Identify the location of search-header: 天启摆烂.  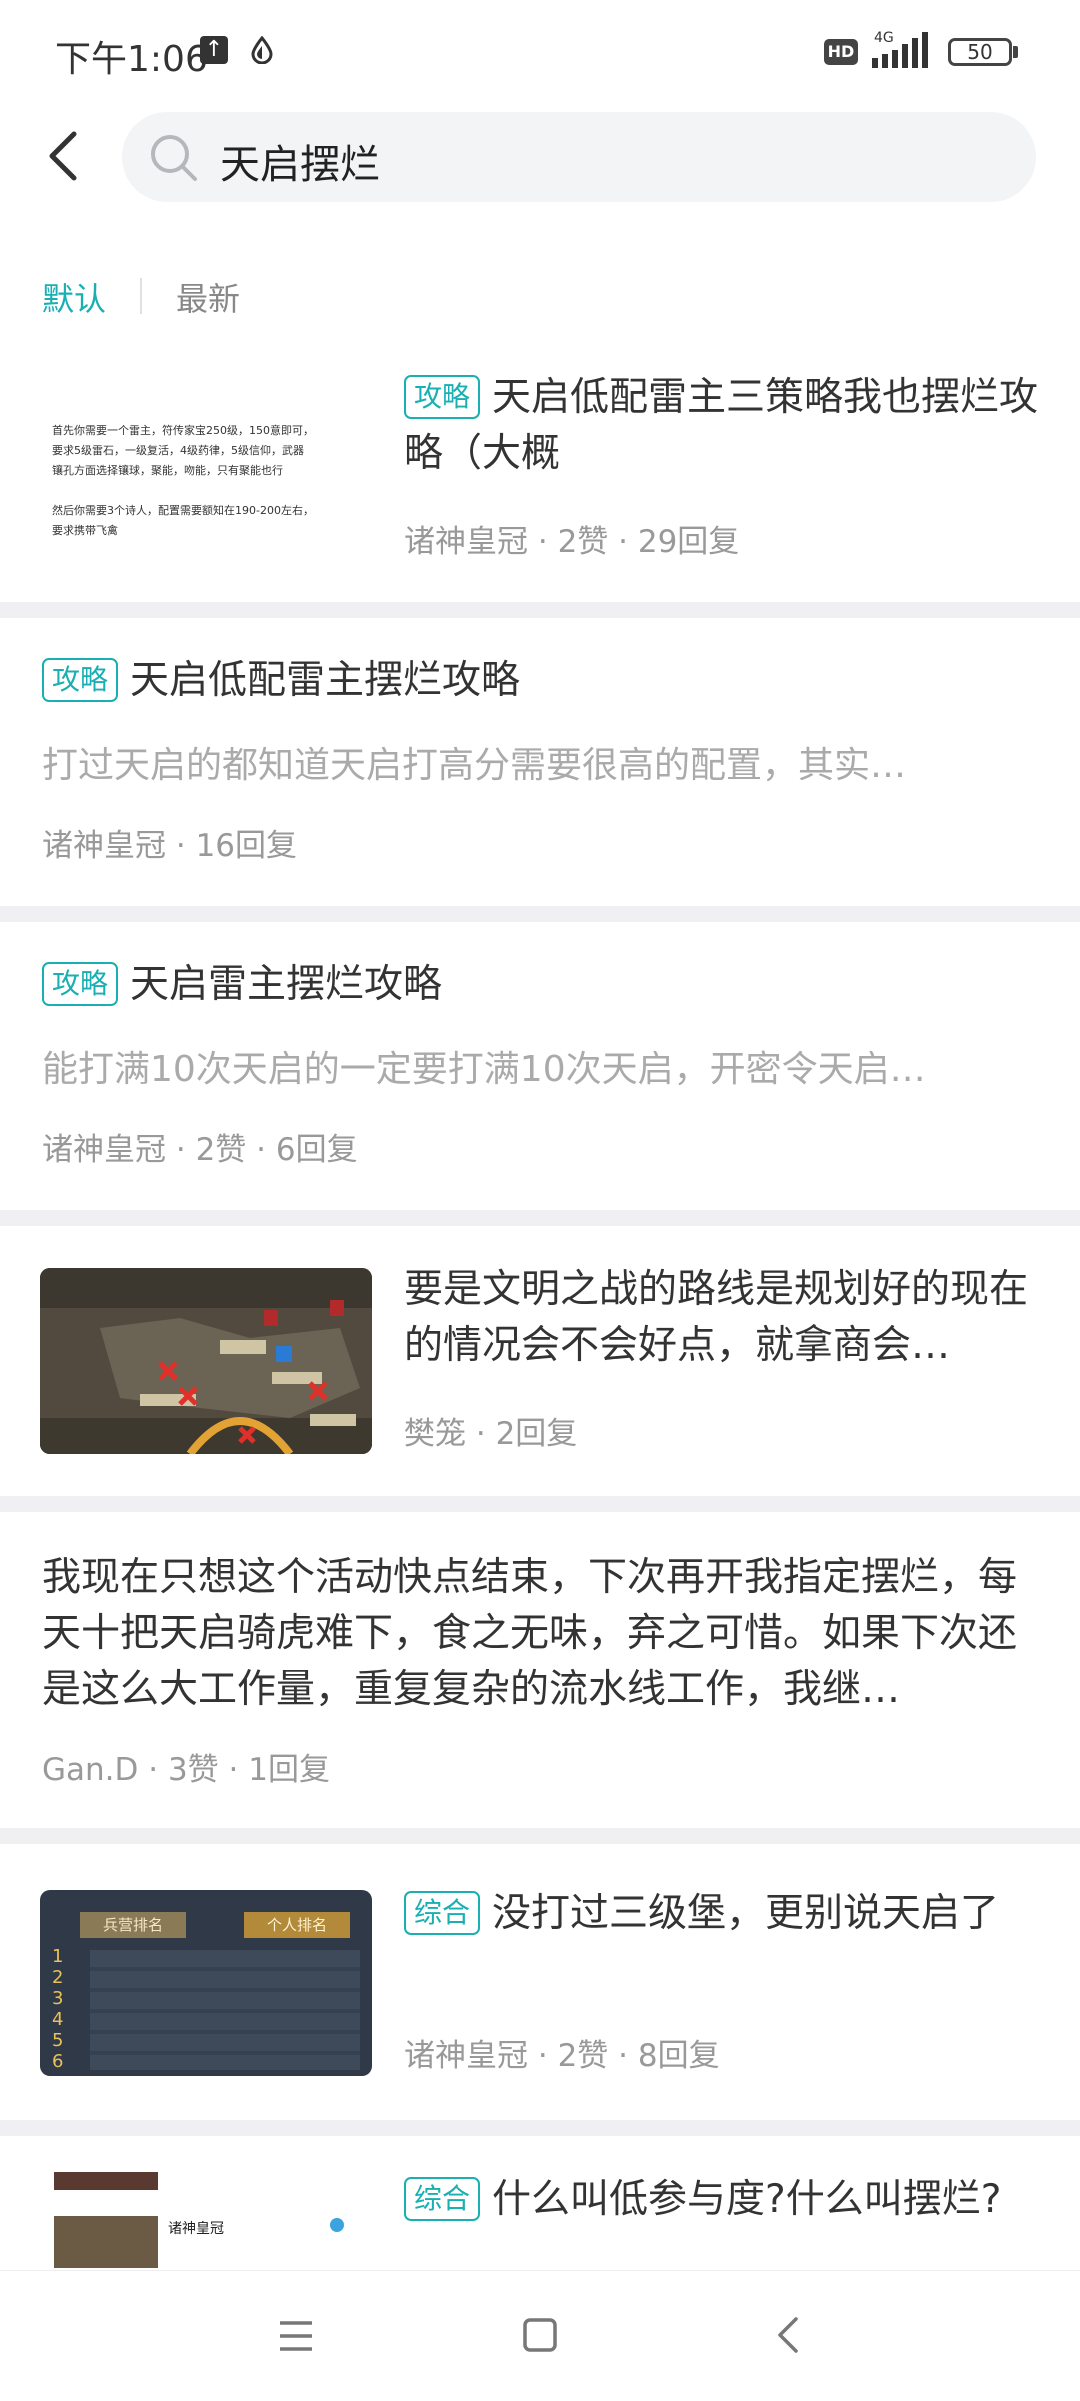
(540, 158).